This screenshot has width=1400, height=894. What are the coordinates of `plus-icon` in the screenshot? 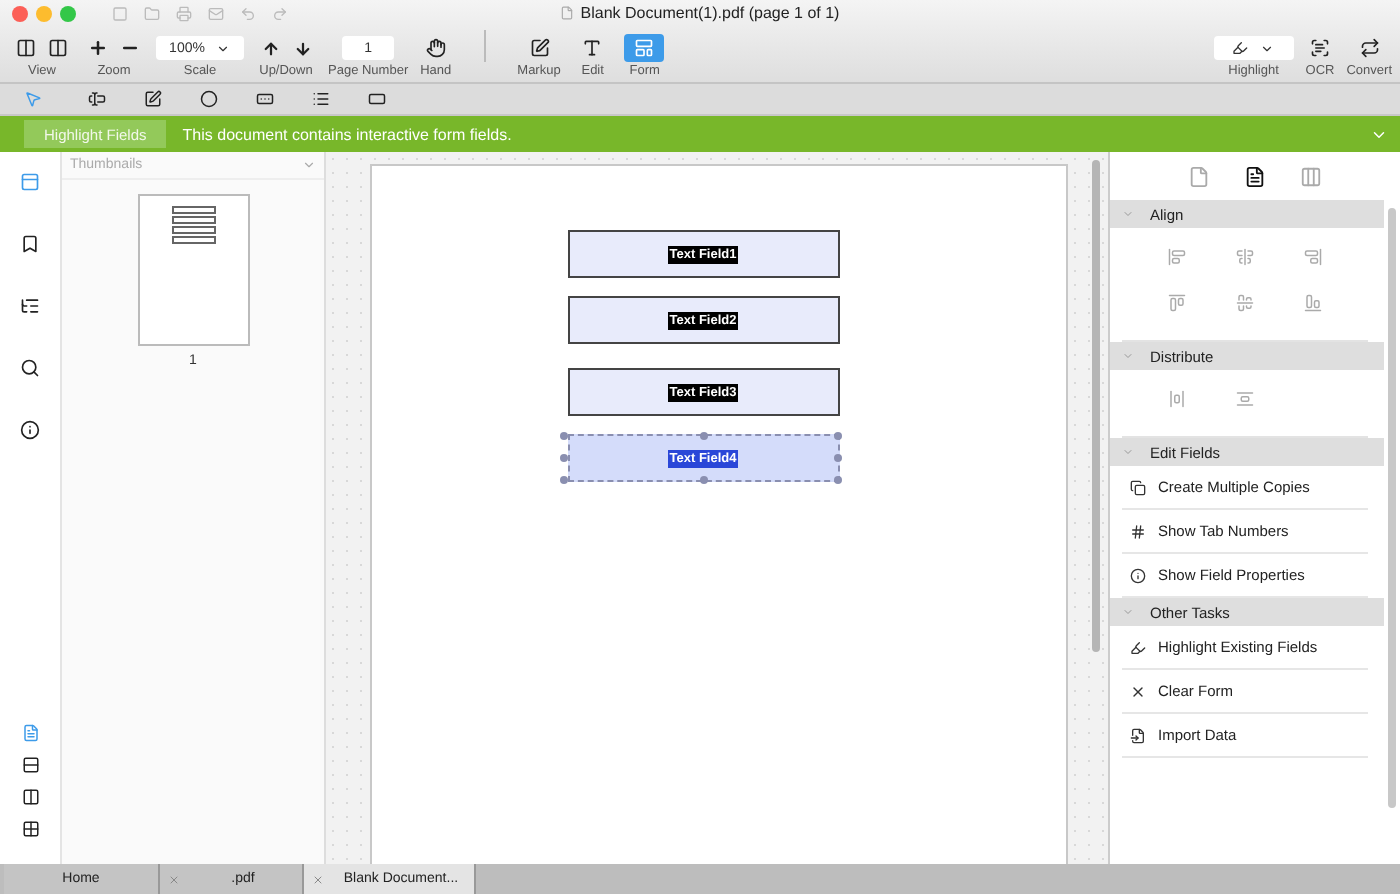 It's located at (98, 48).